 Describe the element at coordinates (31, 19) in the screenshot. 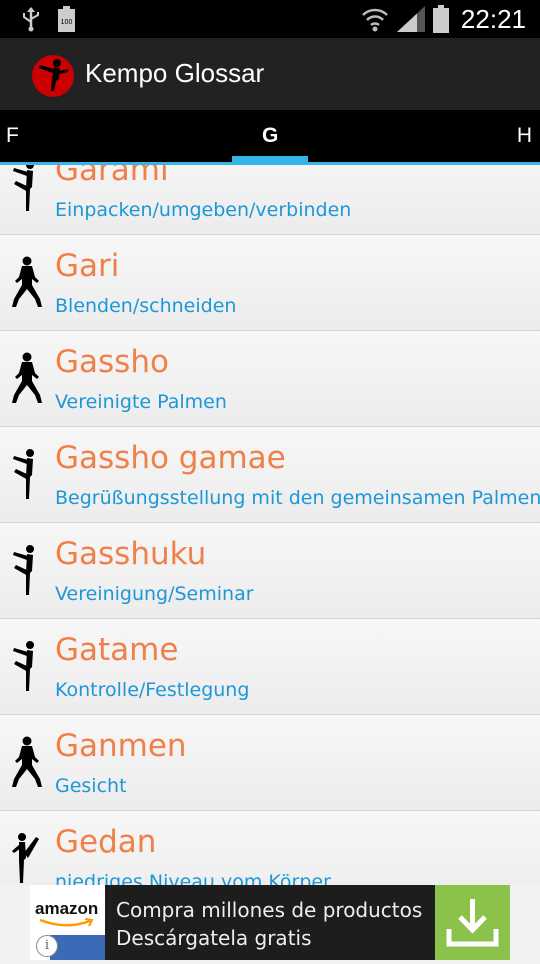

I see `usb-icon` at that location.